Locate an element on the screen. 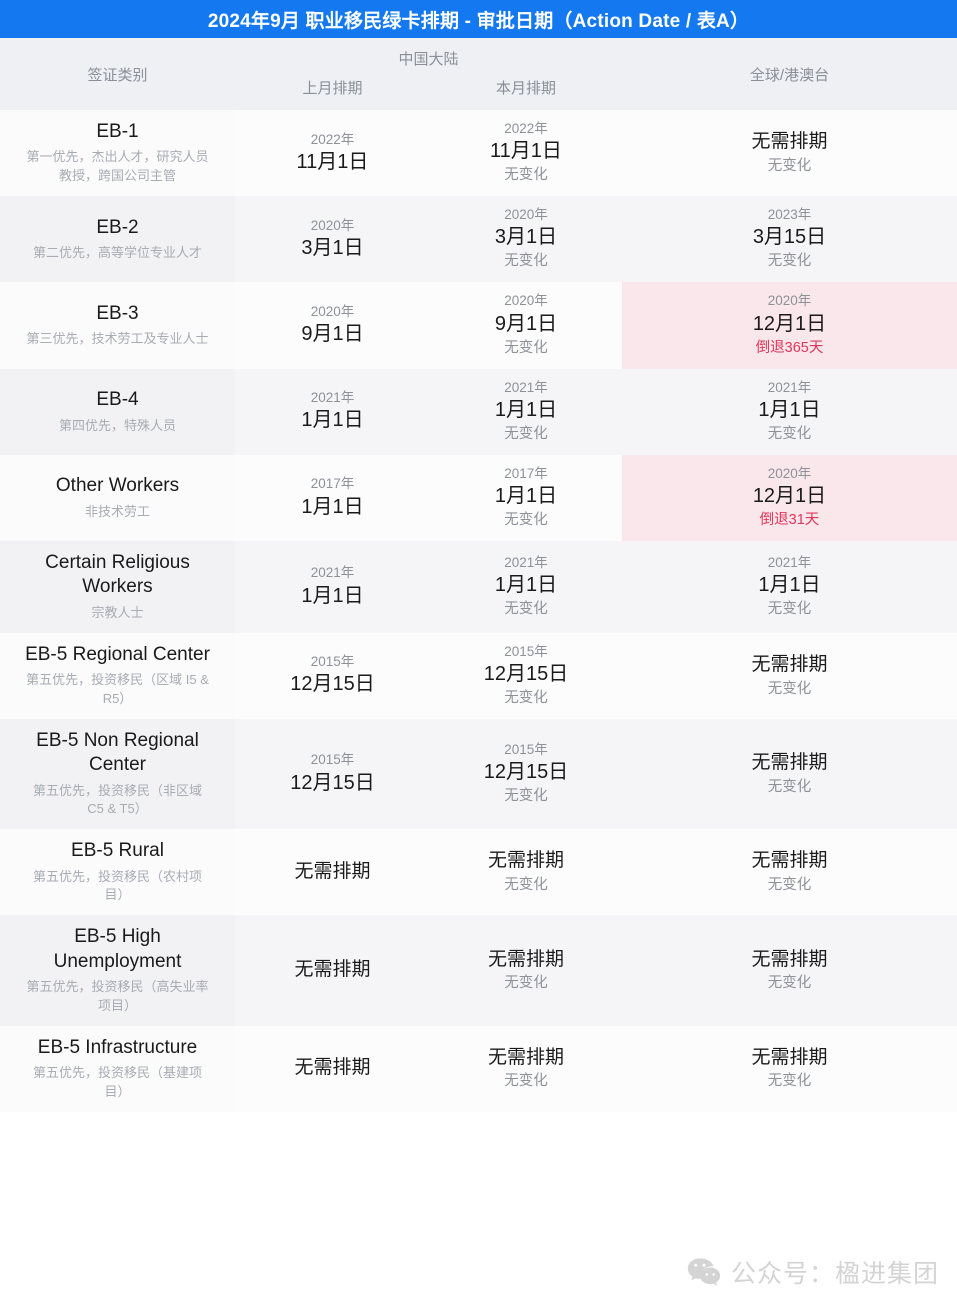 The image size is (957, 1312). category-subtitle: 第四优先，特殊人员 is located at coordinates (117, 425).